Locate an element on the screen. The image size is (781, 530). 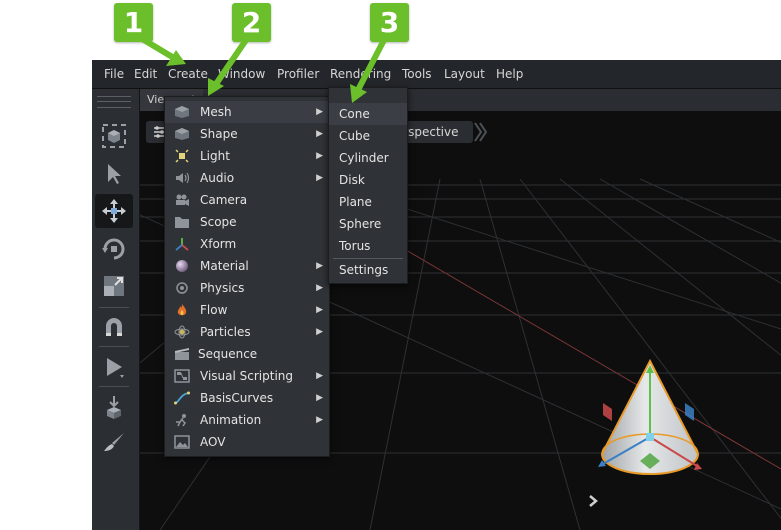
create-menu-item-camera: Camera is located at coordinates (247, 200).